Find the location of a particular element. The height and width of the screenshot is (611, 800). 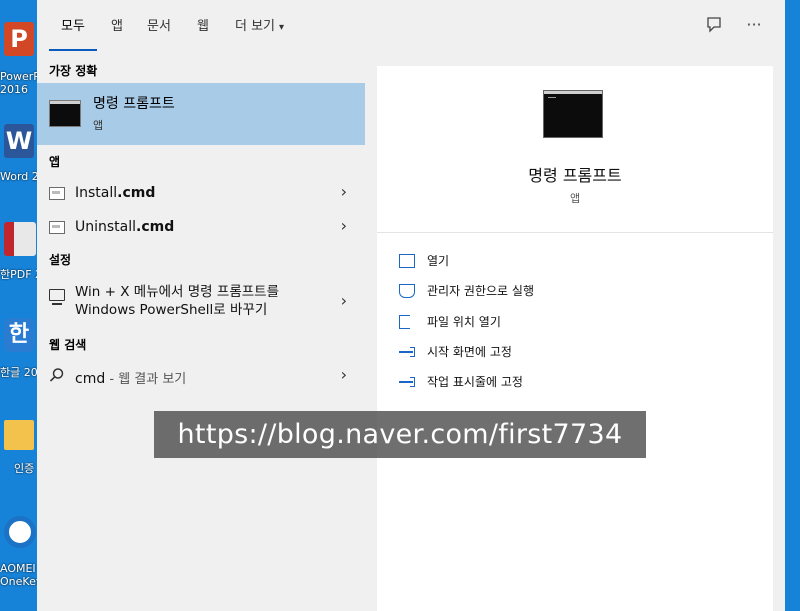

app-result-label: Uninstall.cmd is located at coordinates (125, 227).